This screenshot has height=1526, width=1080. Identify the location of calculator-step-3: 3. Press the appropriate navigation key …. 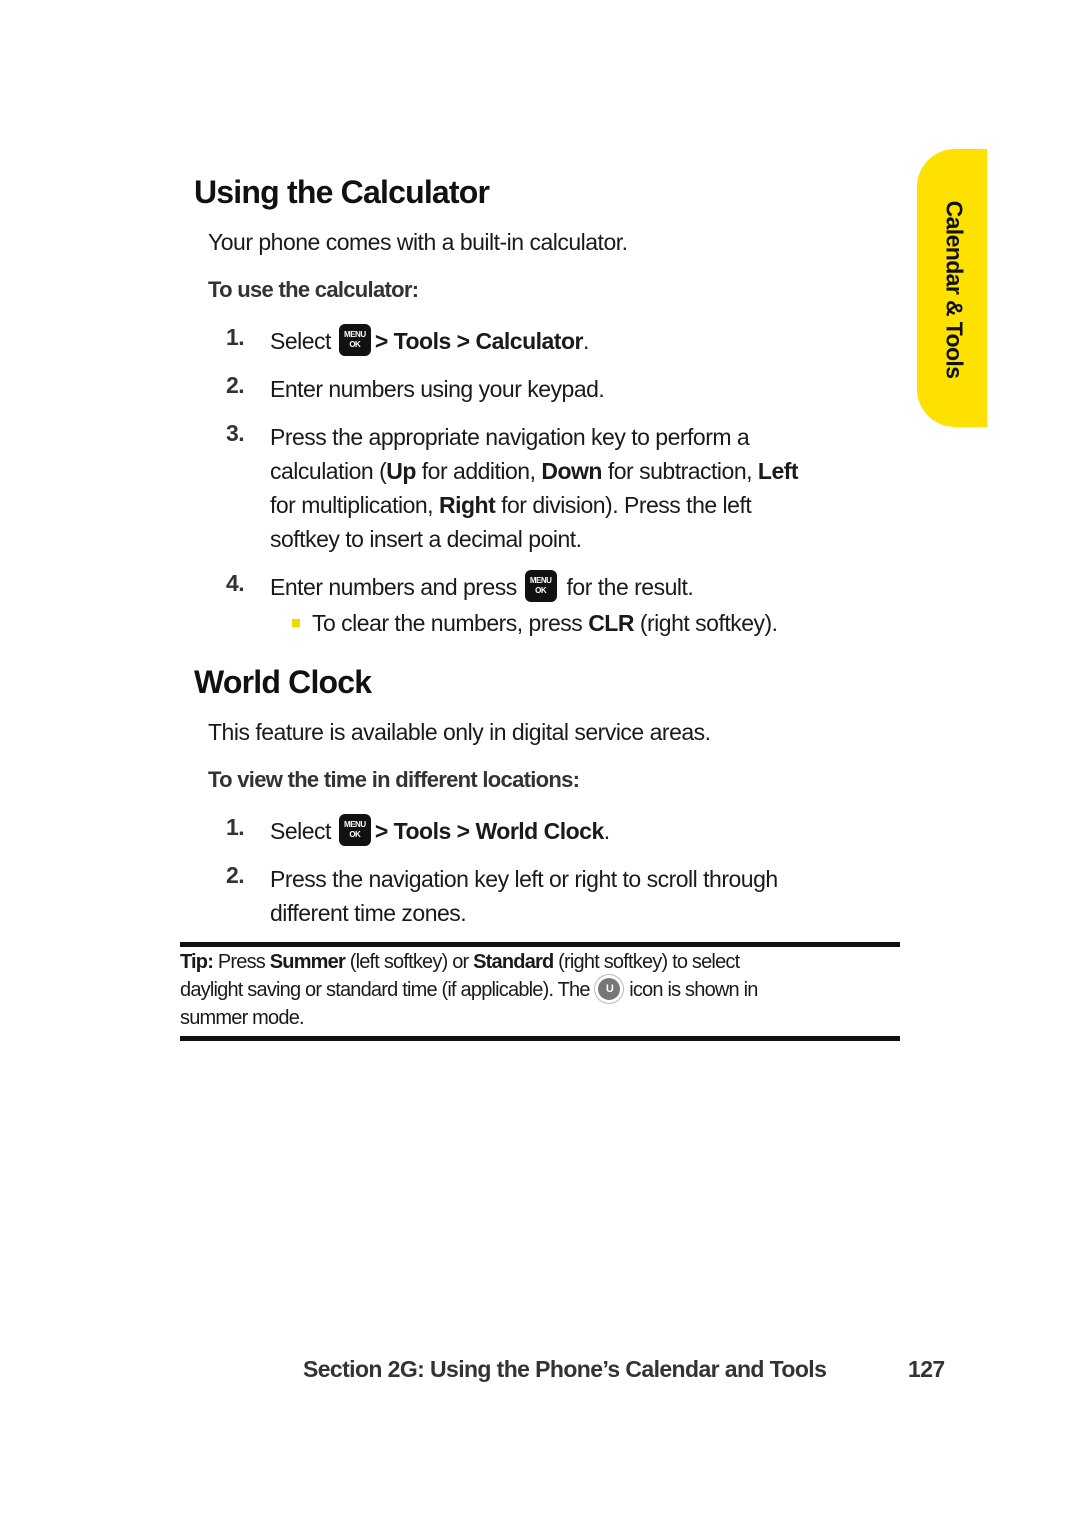
(556, 488).